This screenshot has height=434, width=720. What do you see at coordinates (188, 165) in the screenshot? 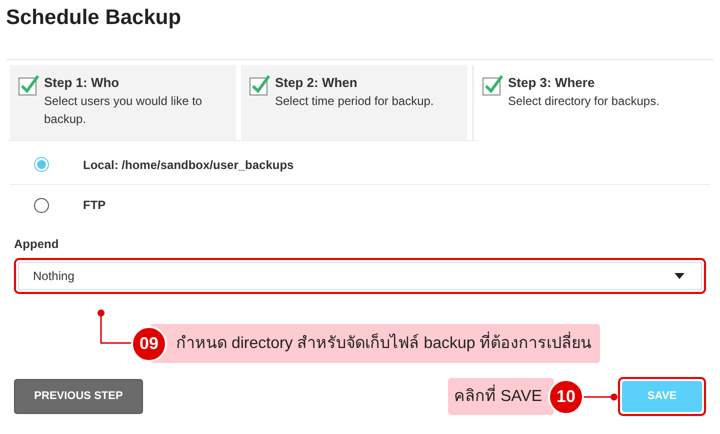
I see `option-label: Local: /home/sandbox/user_backups` at bounding box center [188, 165].